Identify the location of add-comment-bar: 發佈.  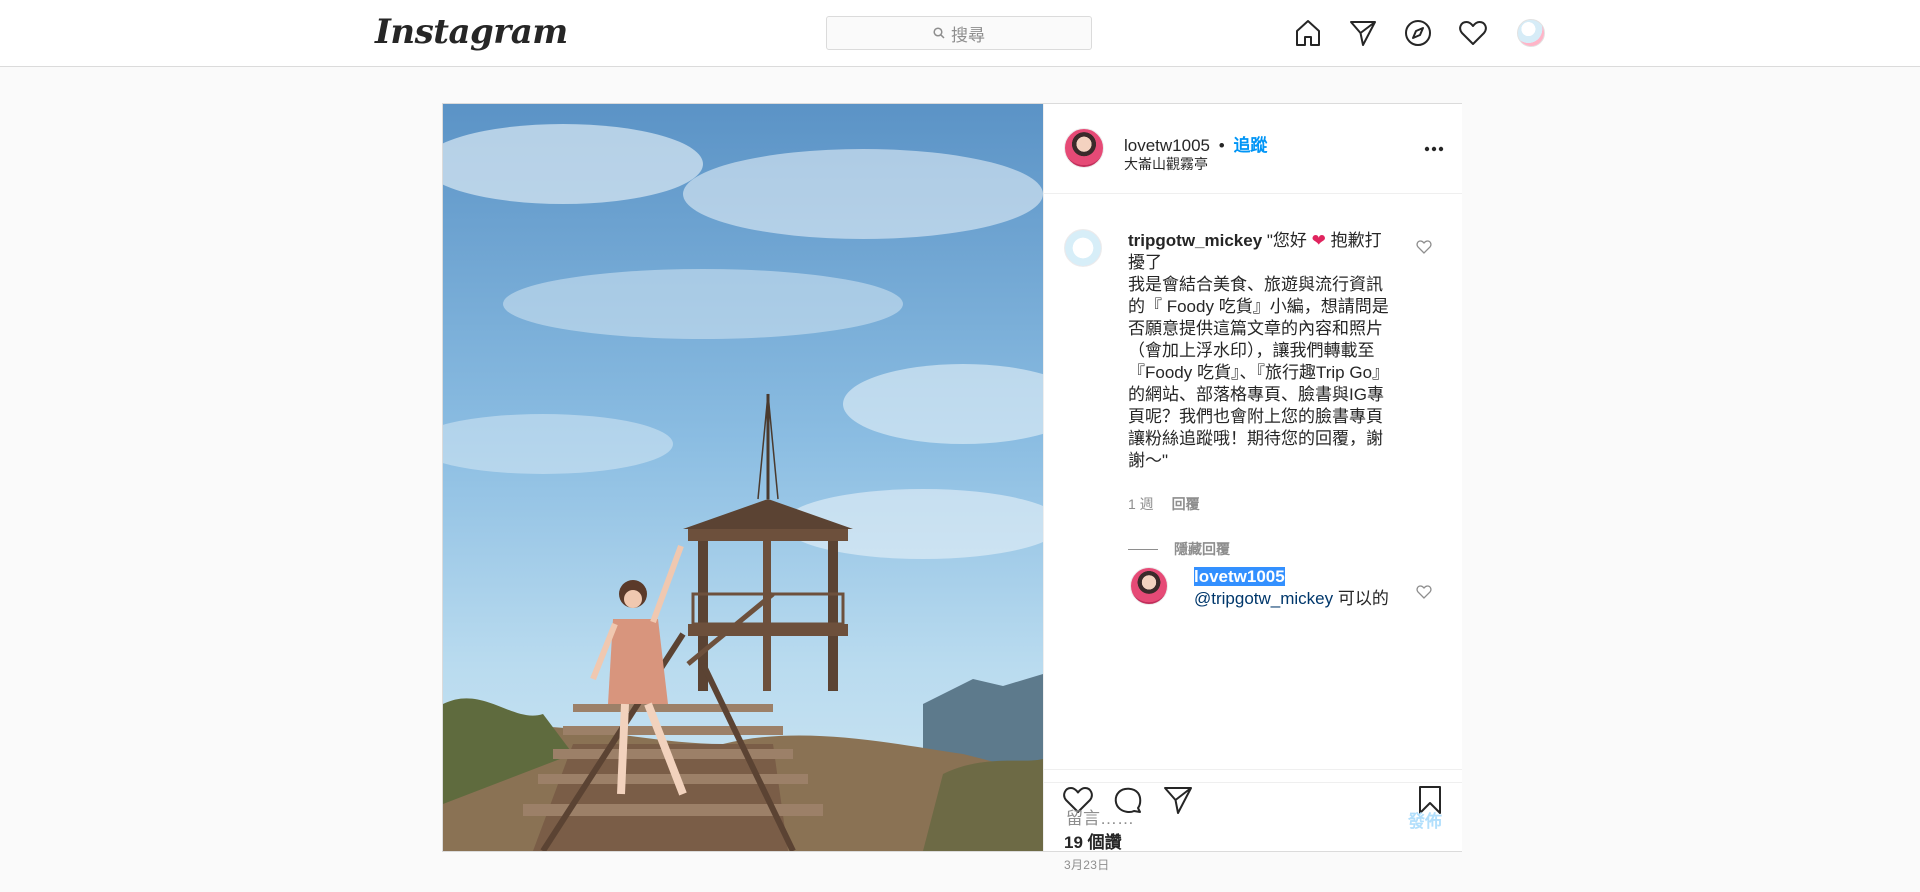
(1253, 817).